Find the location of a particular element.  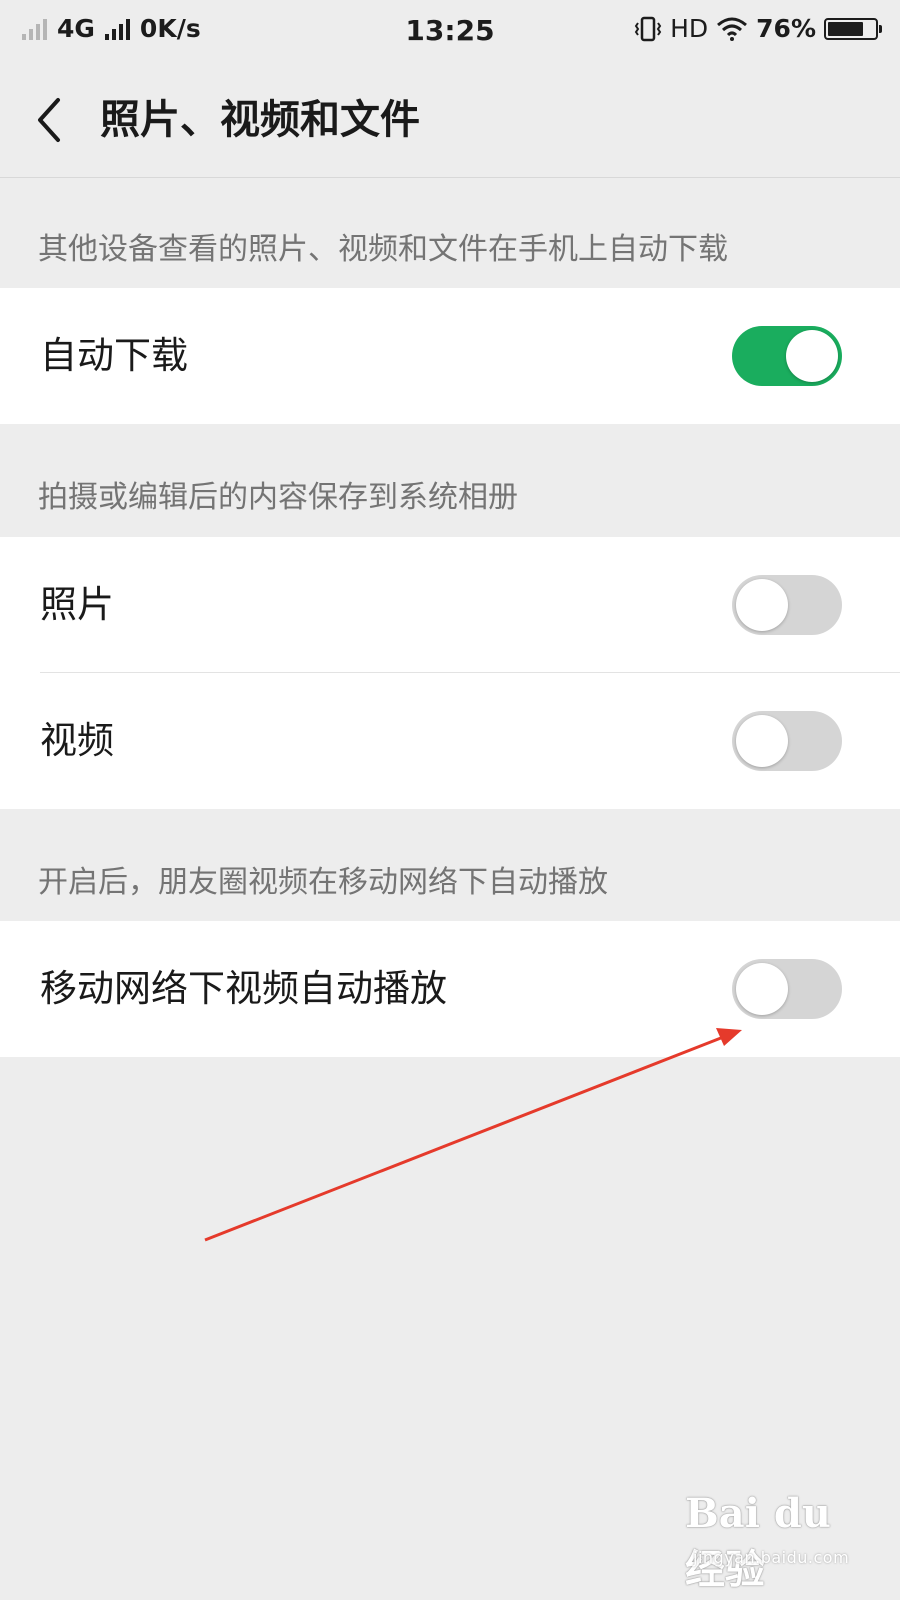

save-videos-toggle is located at coordinates (787, 741).